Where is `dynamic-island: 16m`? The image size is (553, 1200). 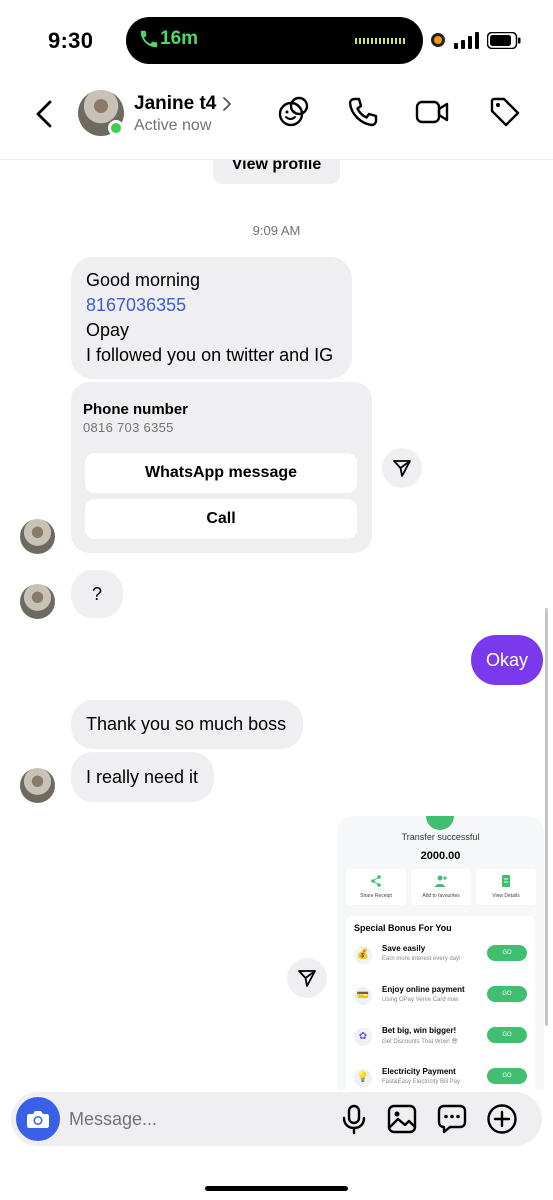
dynamic-island: 16m is located at coordinates (274, 40).